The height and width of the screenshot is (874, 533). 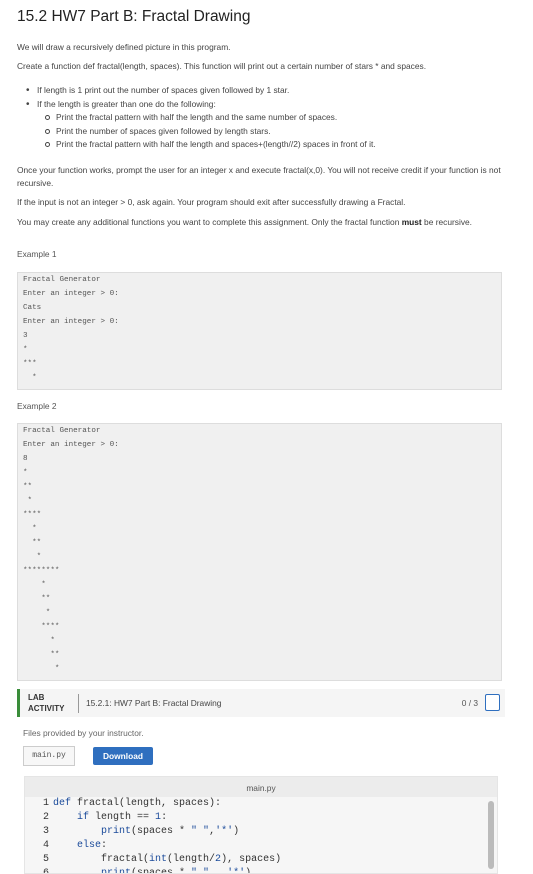 I want to click on lab-title: 15.2.1: HW7 Part B: Fractal Drawing, so click(x=154, y=703).